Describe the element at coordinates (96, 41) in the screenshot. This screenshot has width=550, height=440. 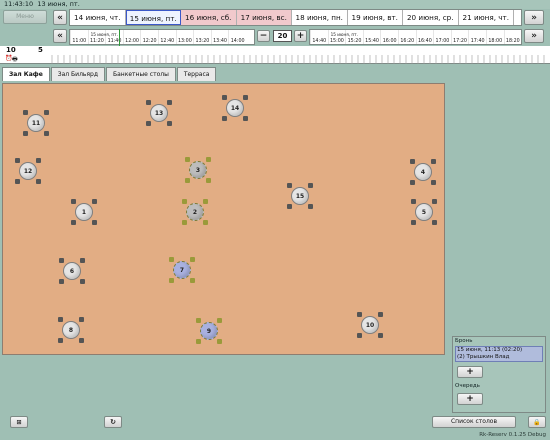
I see `time-label: 11:20` at that location.